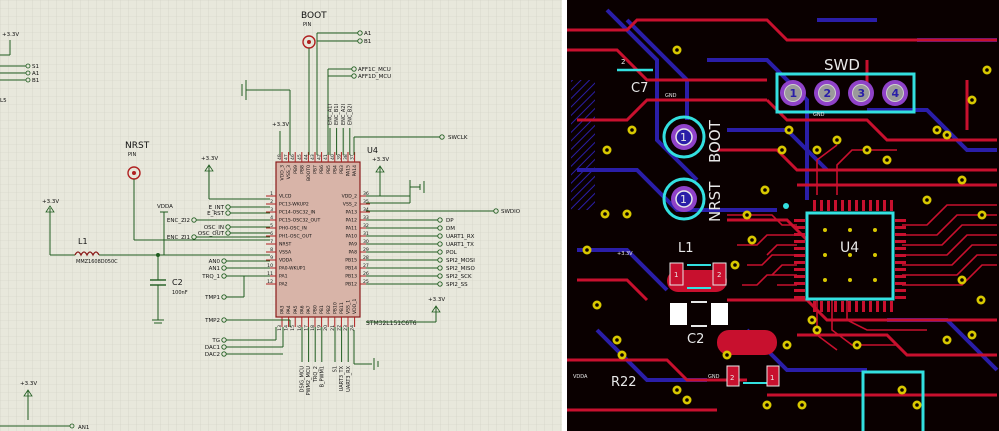 The width and height of the screenshot is (999, 431). What do you see at coordinates (861, 93) in the screenshot?
I see `swd-pad: 3` at bounding box center [861, 93].